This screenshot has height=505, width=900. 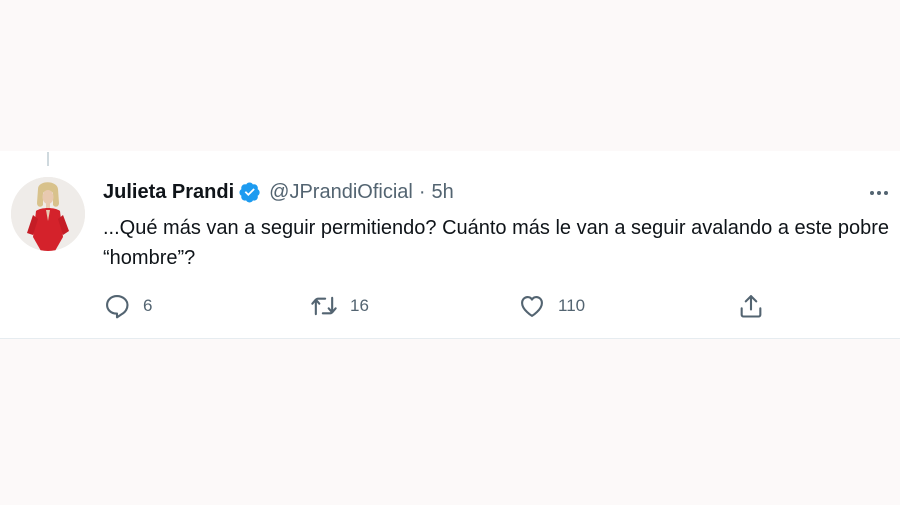 I want to click on share-button, so click(x=751, y=306).